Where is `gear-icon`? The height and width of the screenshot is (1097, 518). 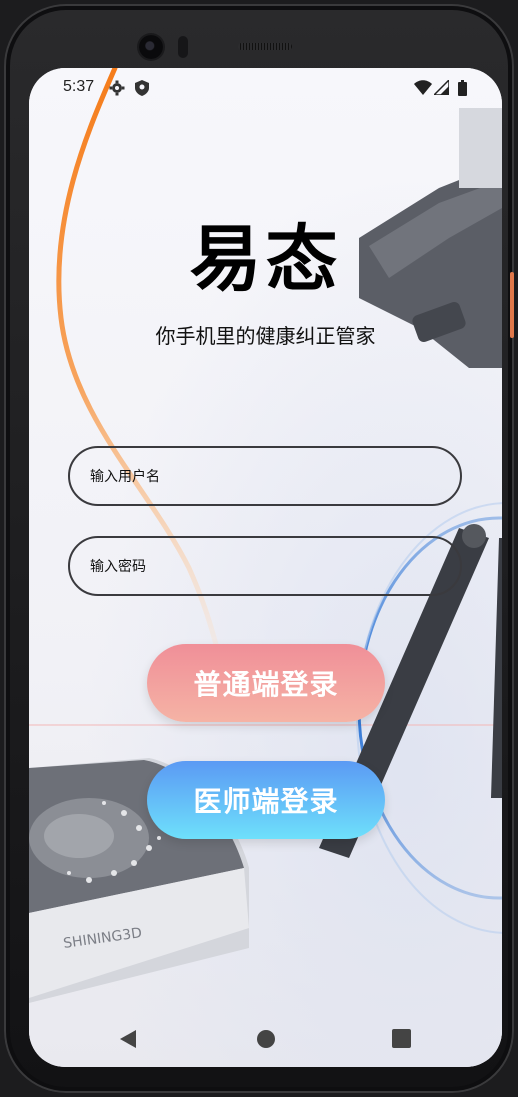
gear-icon is located at coordinates (117, 88).